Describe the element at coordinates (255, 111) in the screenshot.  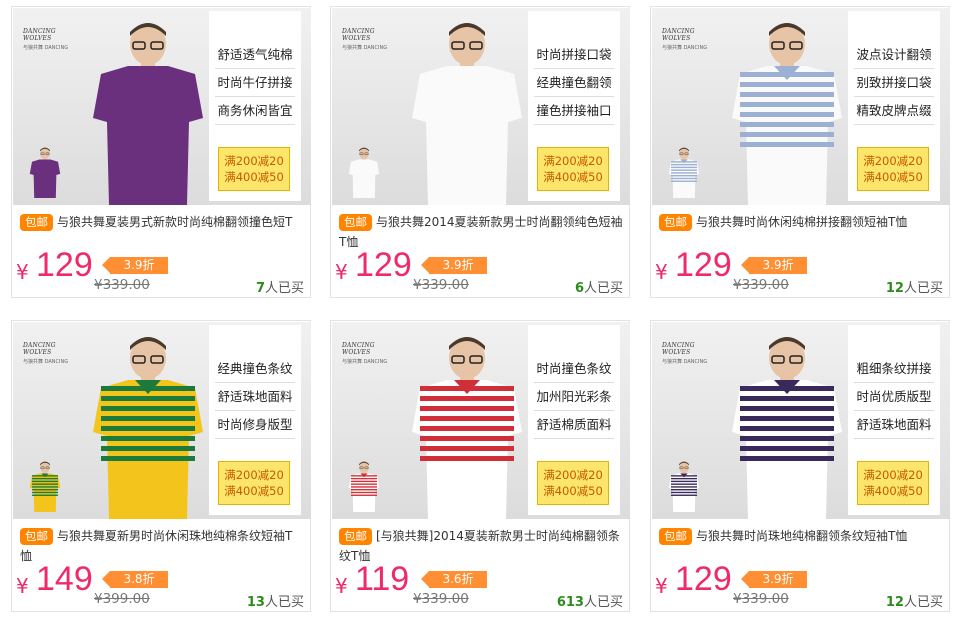
I see `feature-text: 商务休闲皆宜` at that location.